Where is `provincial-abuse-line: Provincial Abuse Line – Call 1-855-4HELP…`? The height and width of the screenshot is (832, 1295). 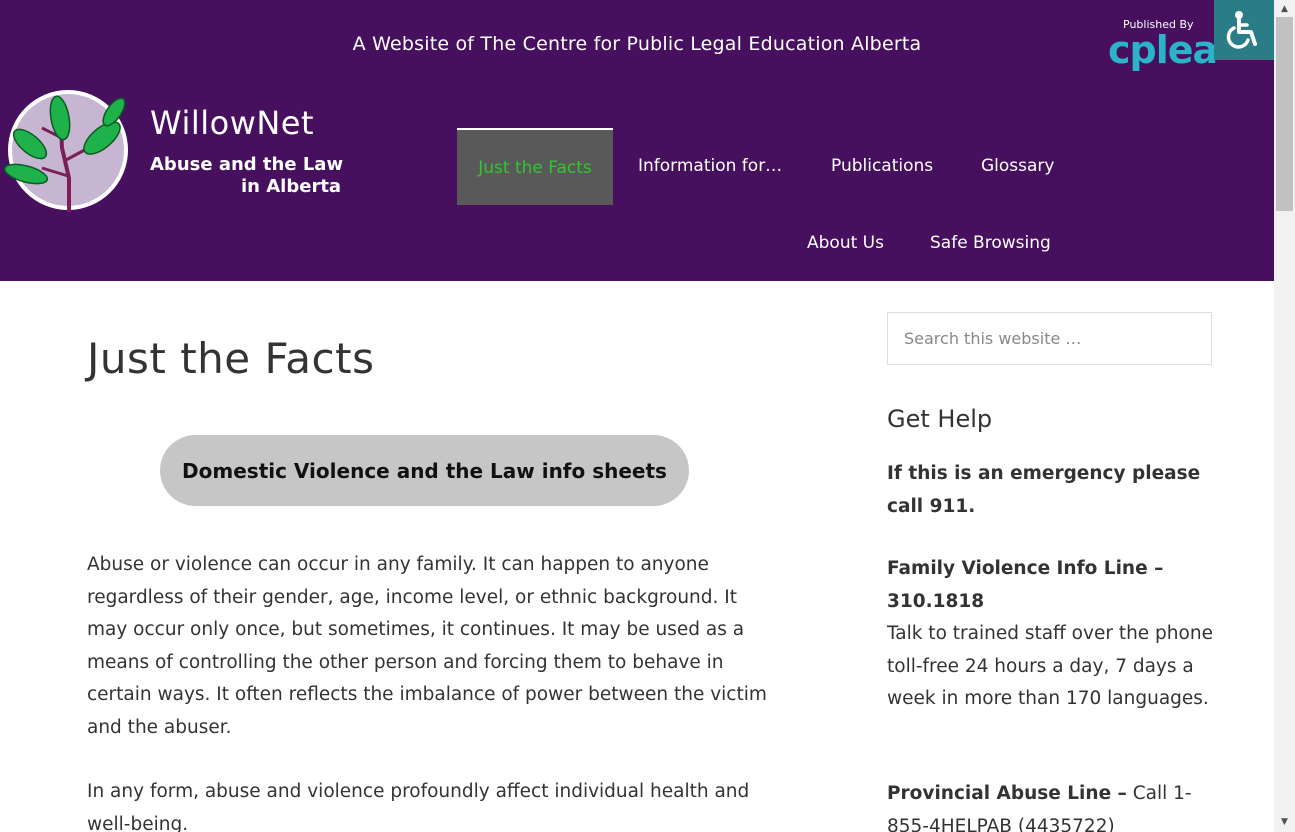 provincial-abuse-line: Provincial Abuse Line – Call 1-855-4HELP… is located at coordinates (1052, 805).